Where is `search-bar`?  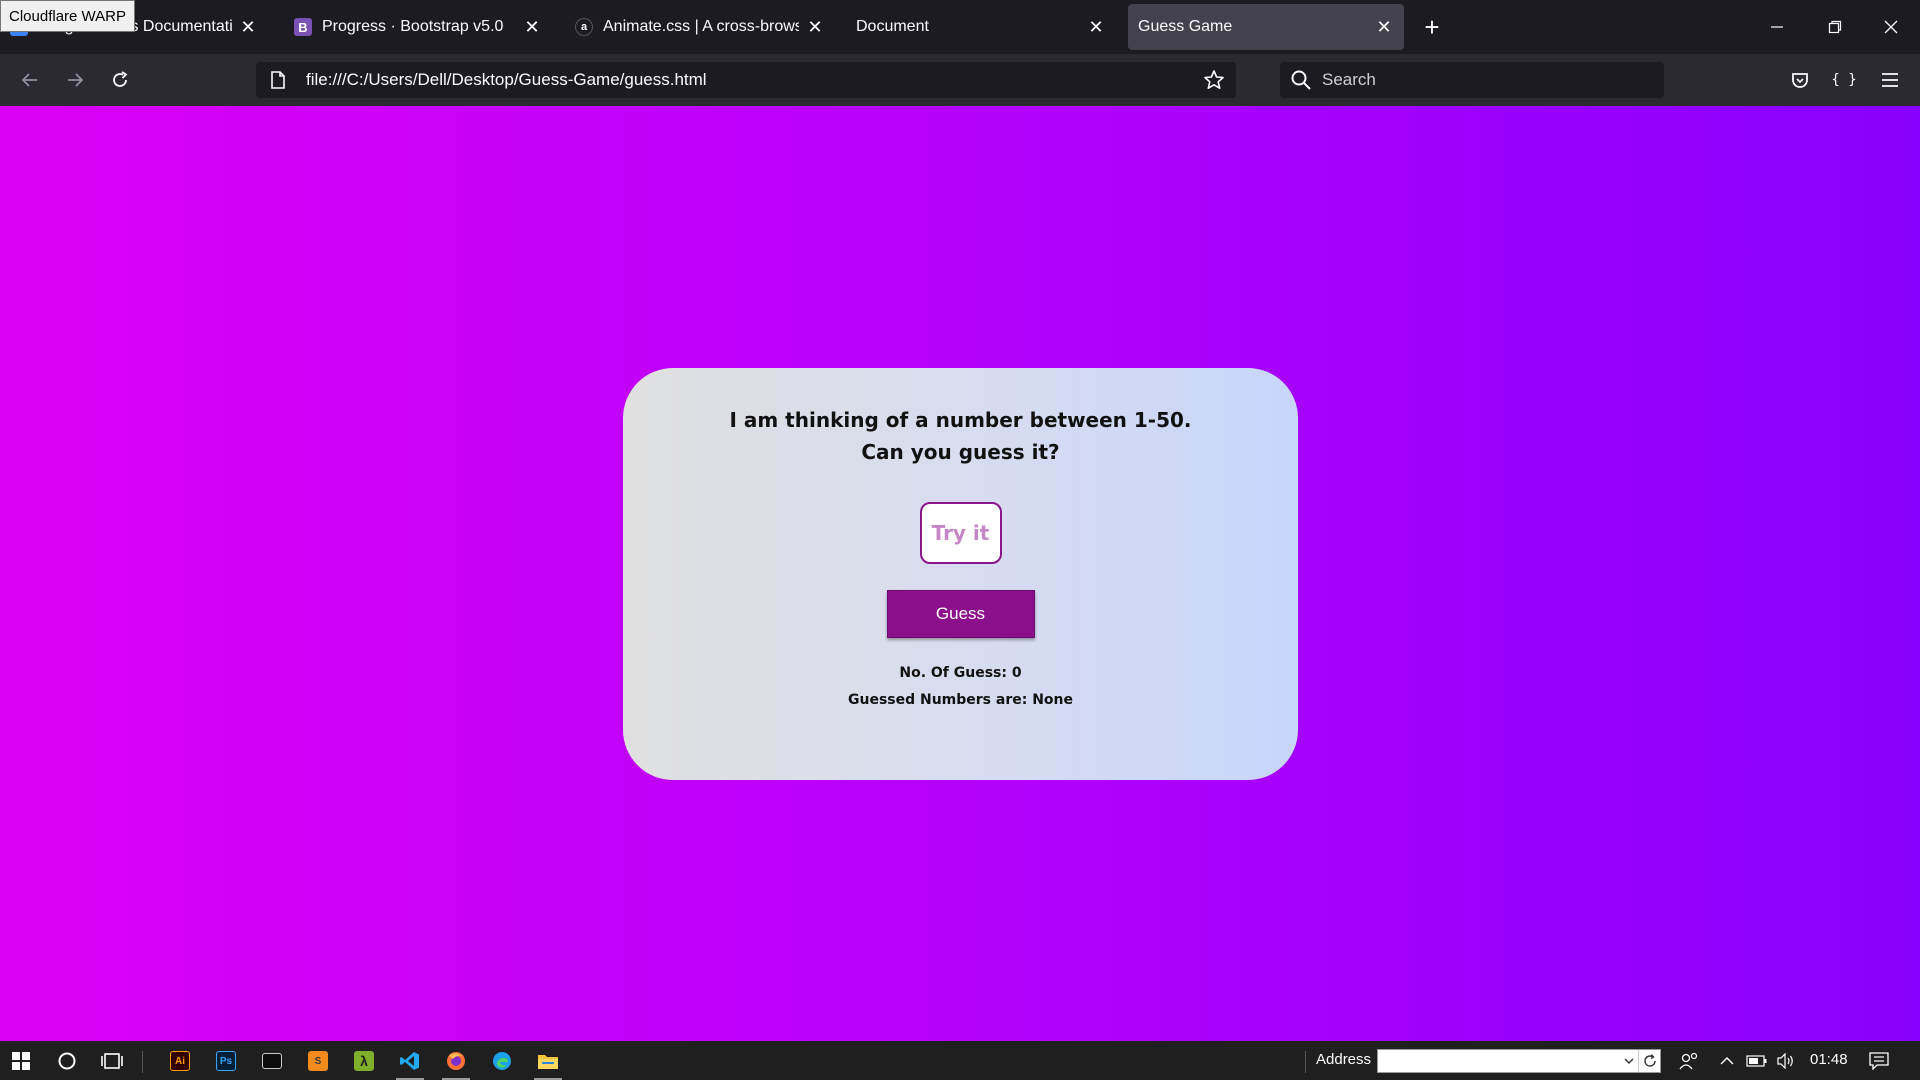
search-bar is located at coordinates (1472, 80).